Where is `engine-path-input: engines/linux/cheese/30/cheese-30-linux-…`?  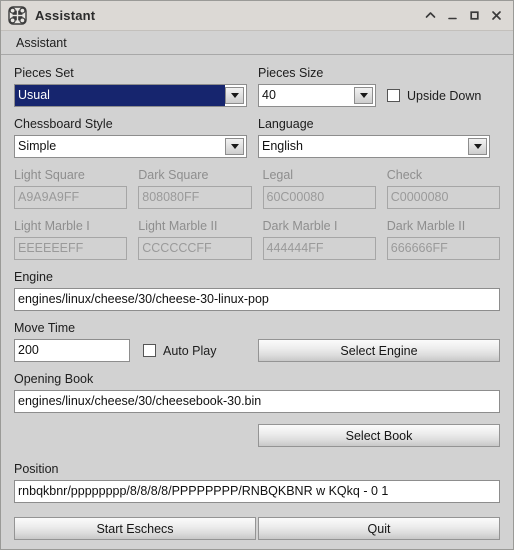 engine-path-input: engines/linux/cheese/30/cheese-30-linux-… is located at coordinates (257, 299).